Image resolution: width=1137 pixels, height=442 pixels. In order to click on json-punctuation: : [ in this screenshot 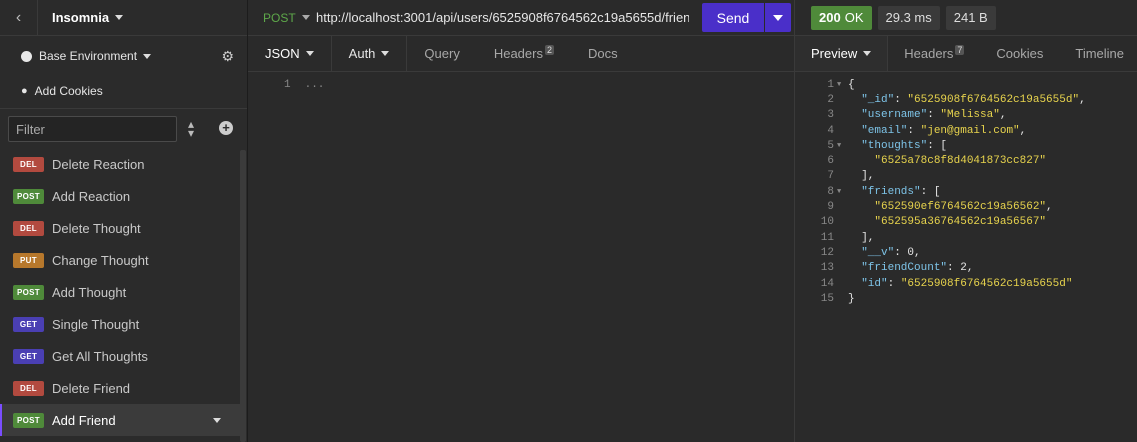, I will do `click(930, 191)`.